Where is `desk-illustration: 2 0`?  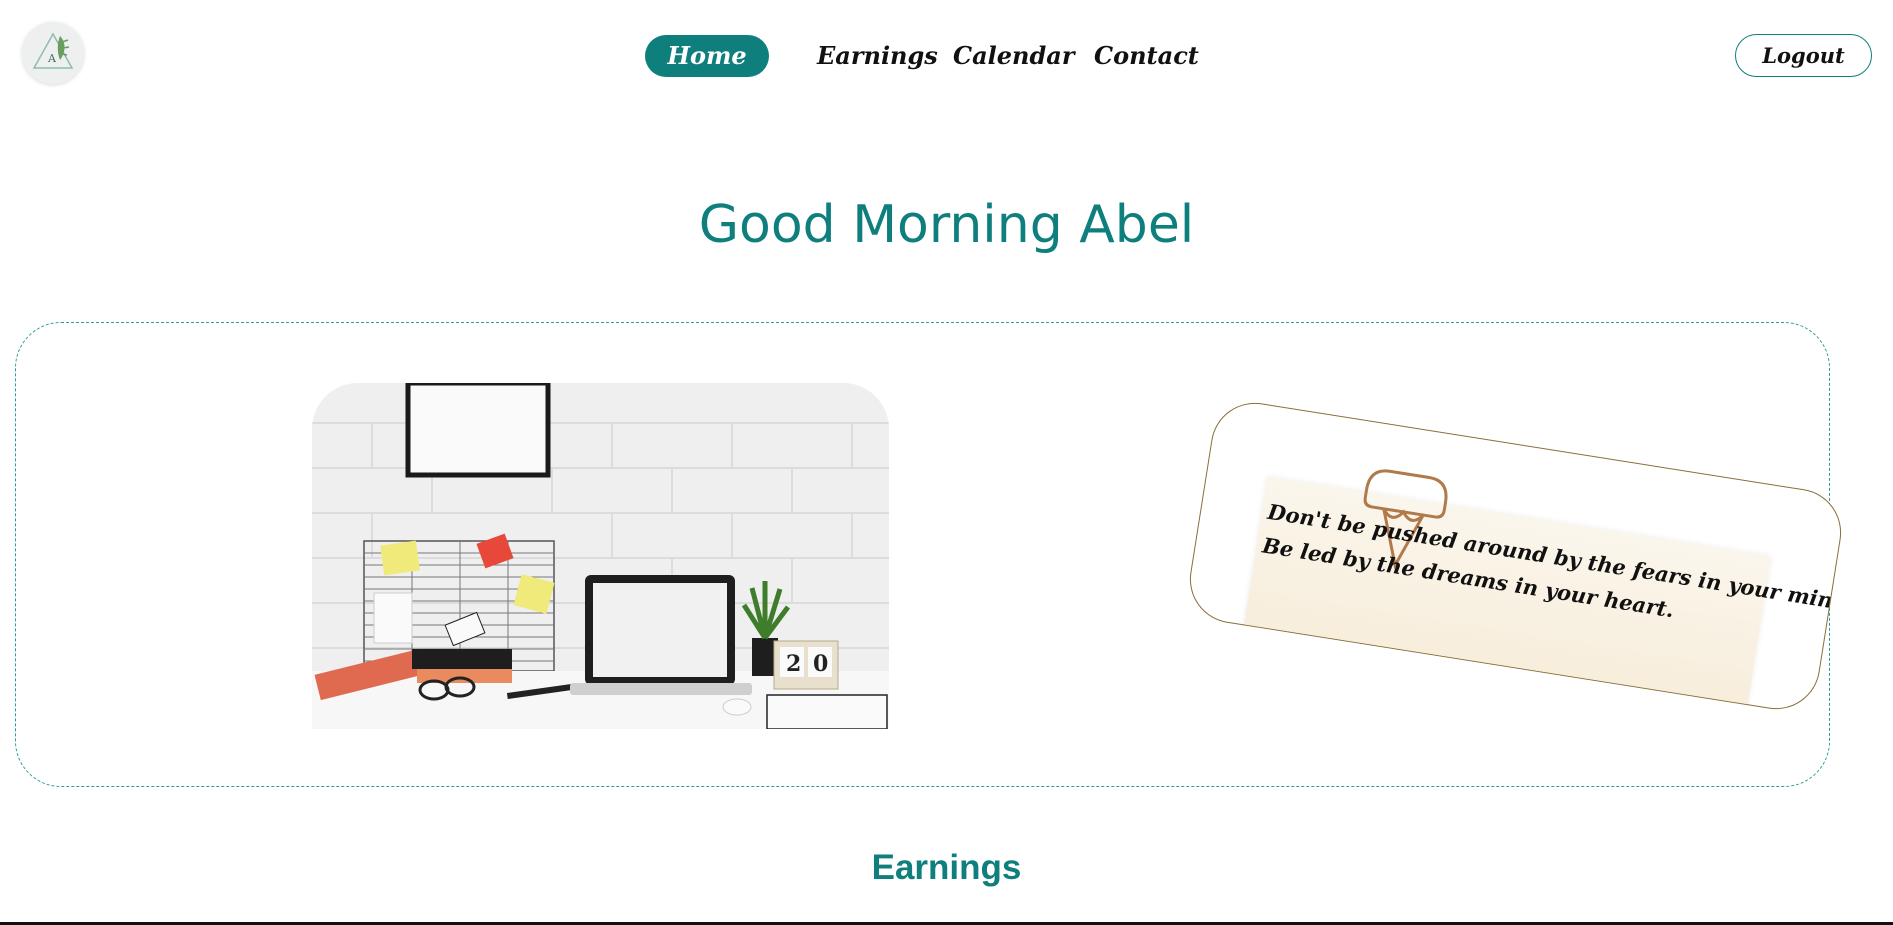 desk-illustration: 2 0 is located at coordinates (600, 556).